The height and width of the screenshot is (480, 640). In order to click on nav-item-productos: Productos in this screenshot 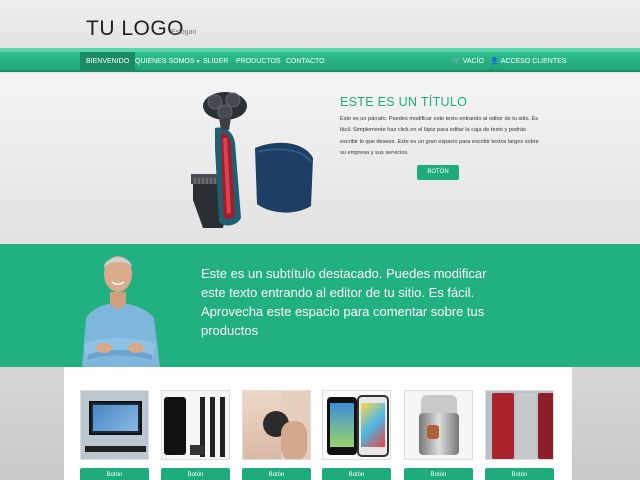, I will do `click(258, 62)`.